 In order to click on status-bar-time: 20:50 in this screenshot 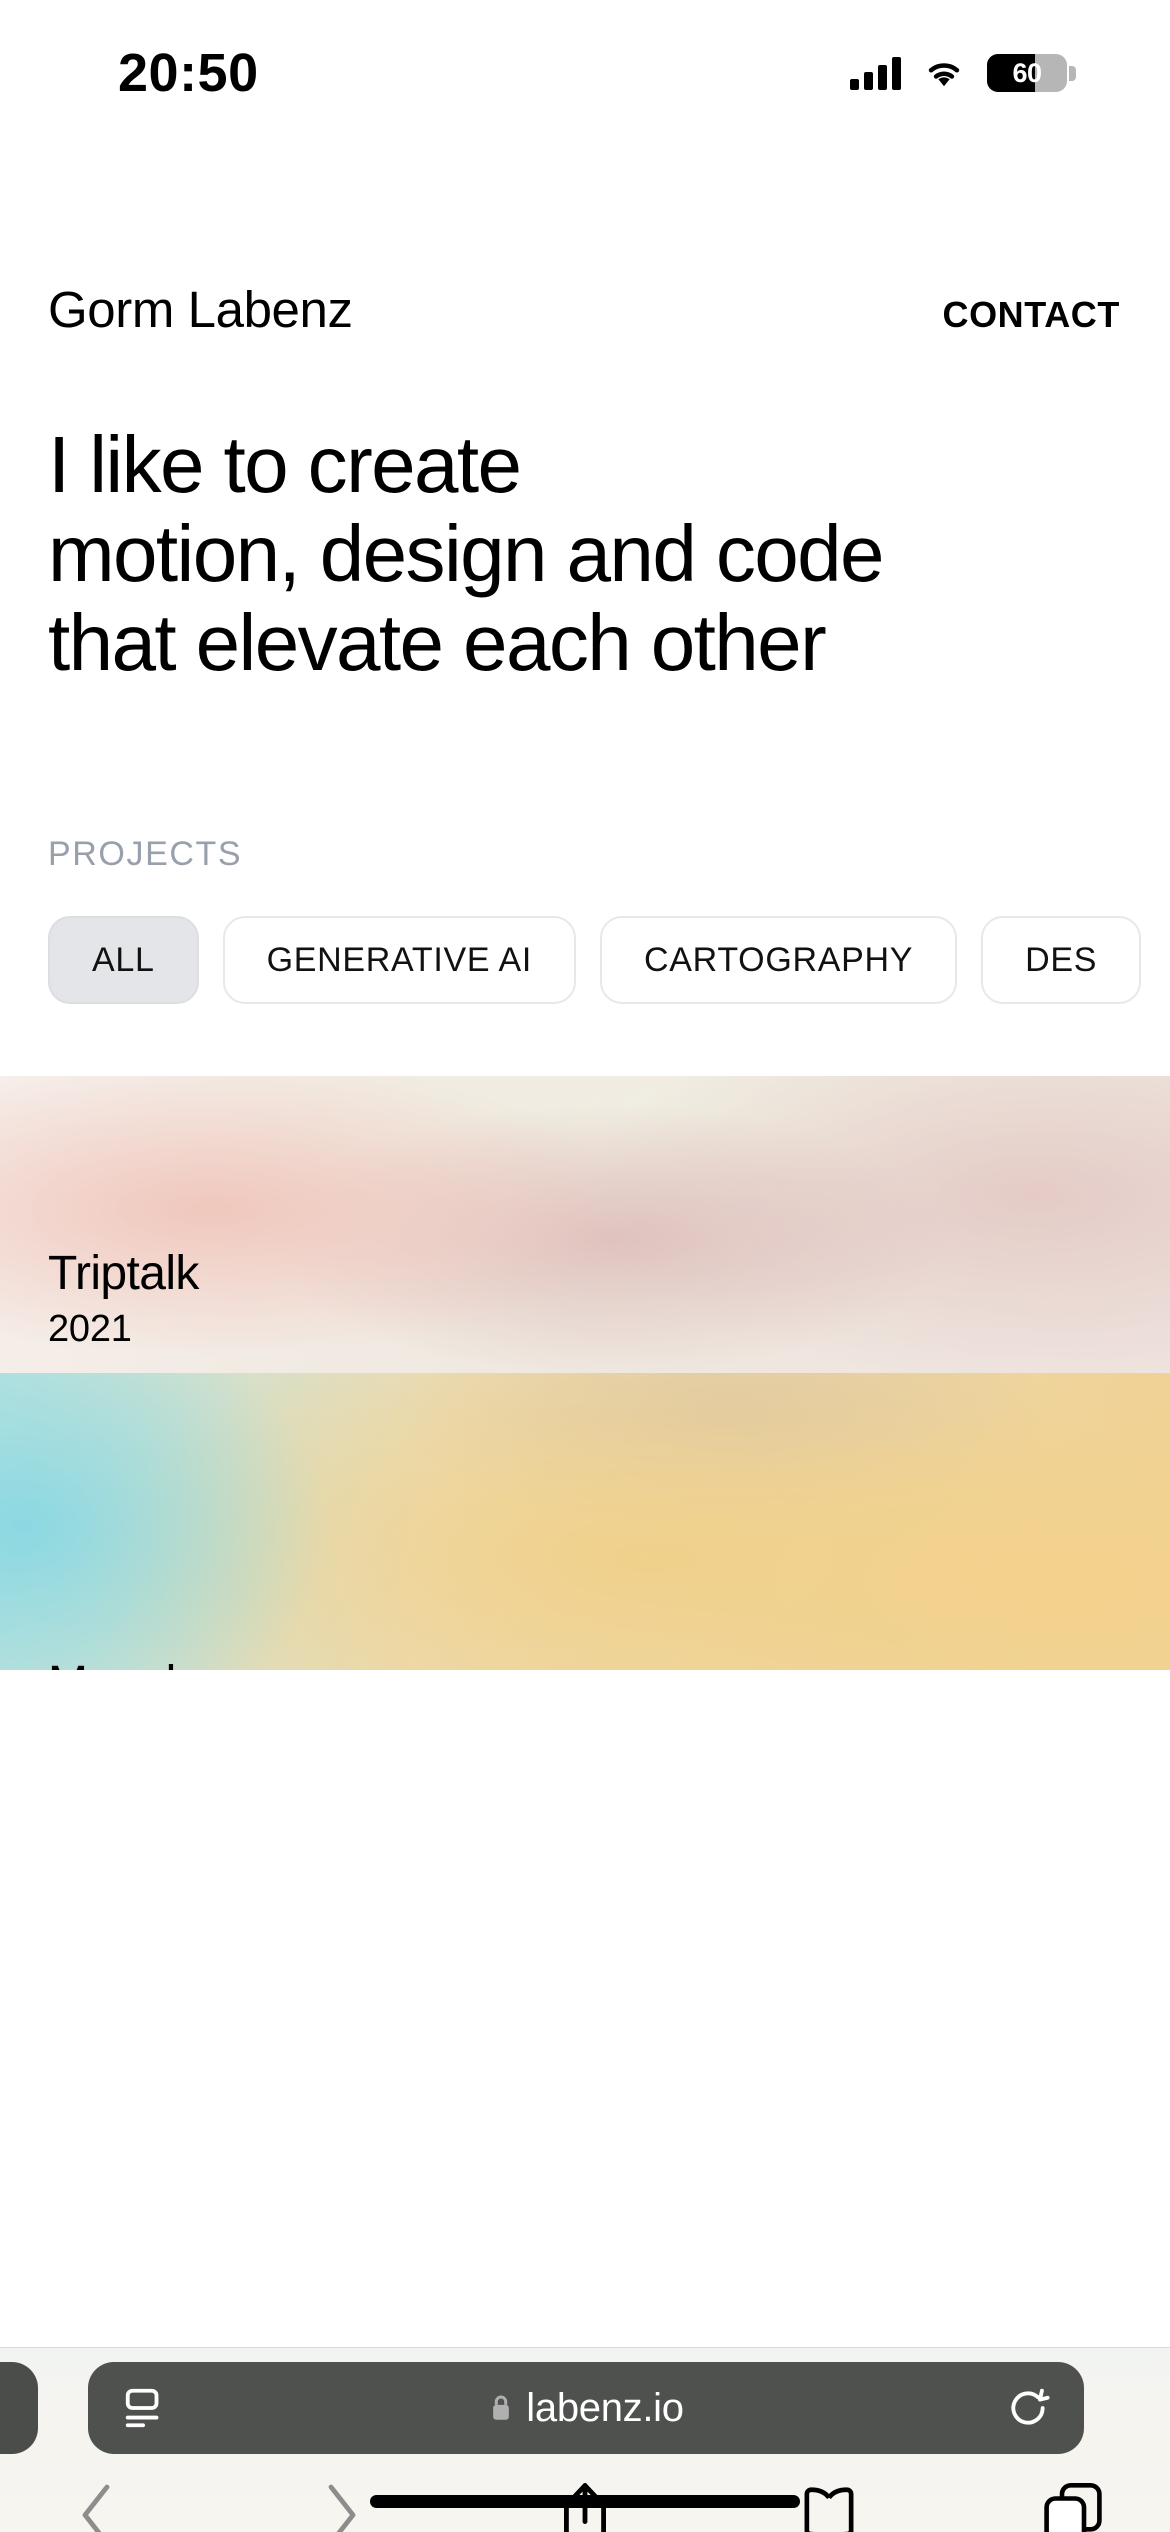, I will do `click(188, 73)`.